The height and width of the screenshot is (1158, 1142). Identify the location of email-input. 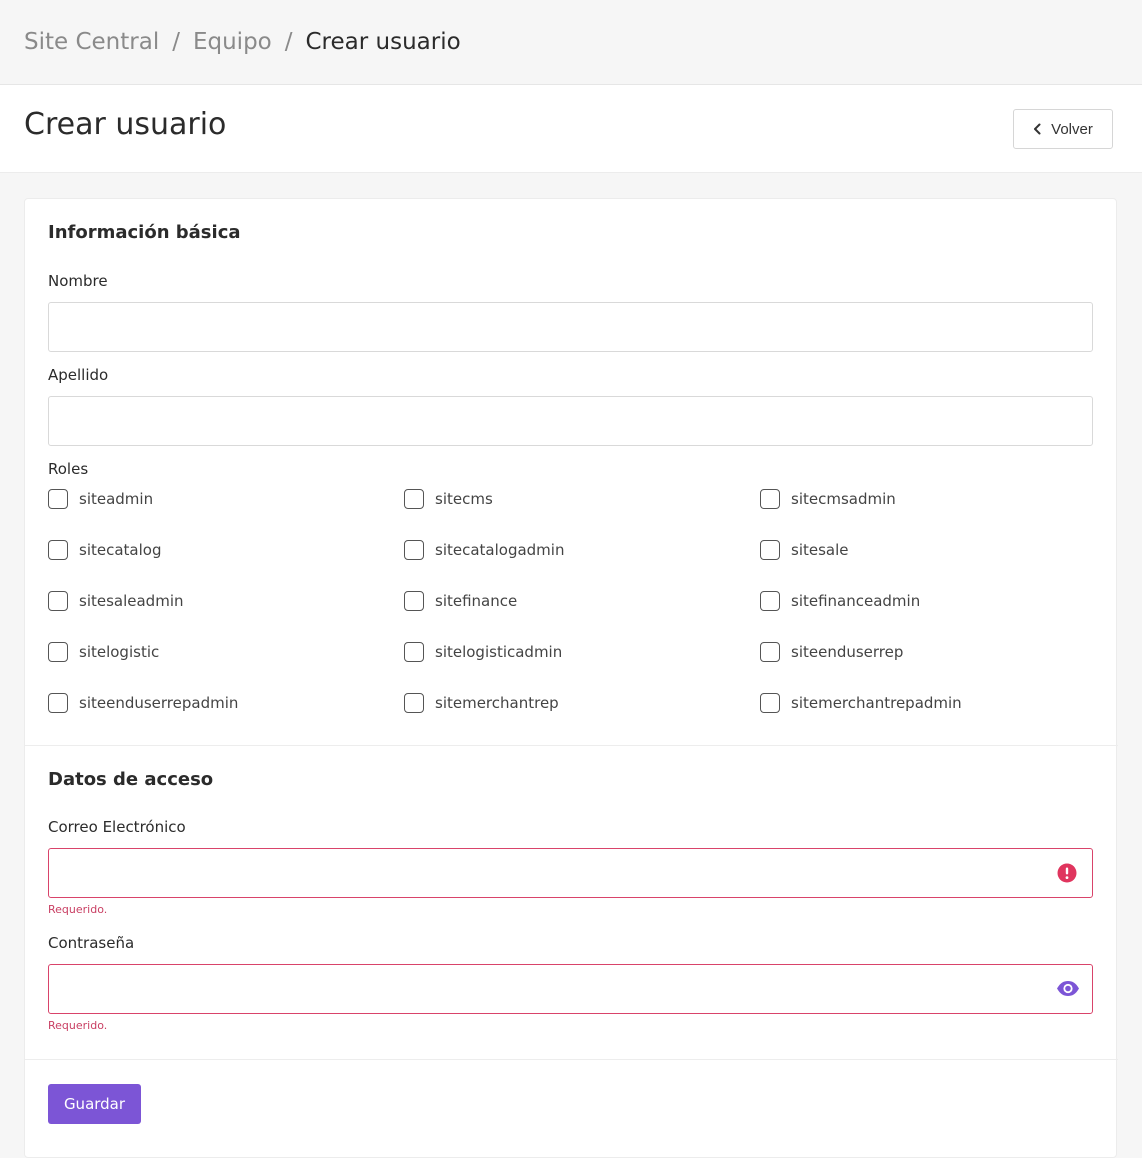
(570, 873).